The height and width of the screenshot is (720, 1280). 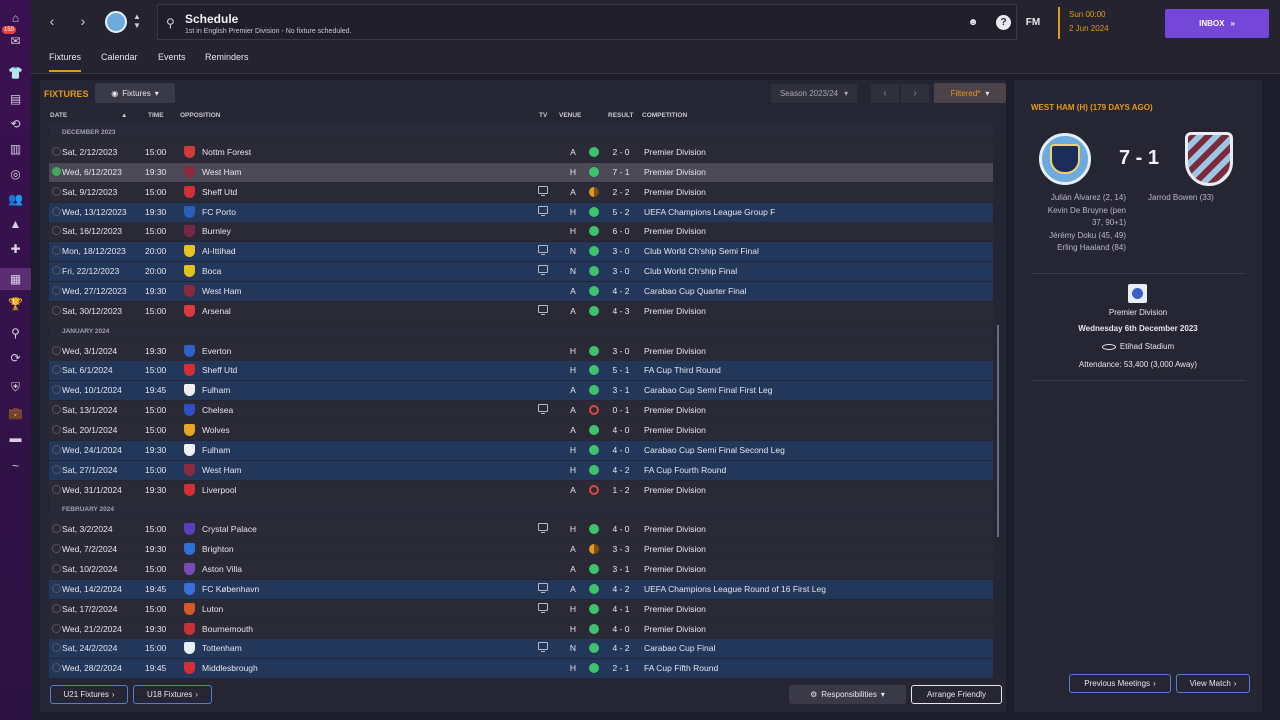 What do you see at coordinates (219, 212) in the screenshot?
I see `opponent-name: FC Porto` at bounding box center [219, 212].